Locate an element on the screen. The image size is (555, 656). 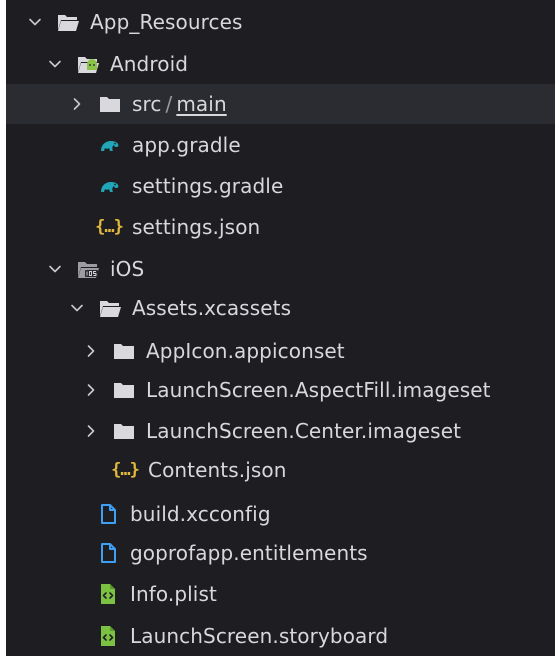
tree-item-label: settings.gradle is located at coordinates (208, 186).